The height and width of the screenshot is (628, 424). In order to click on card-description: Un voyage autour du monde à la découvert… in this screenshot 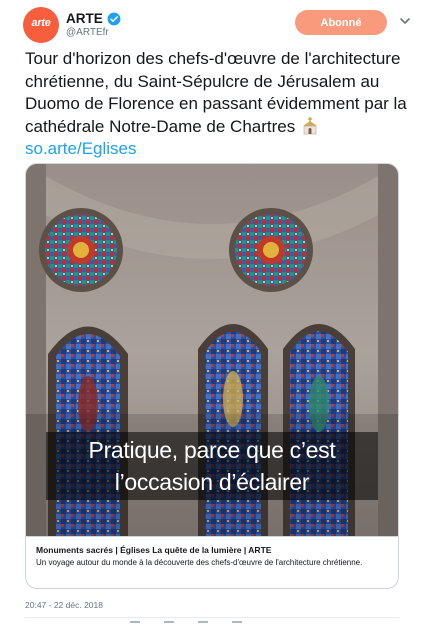, I will do `click(199, 562)`.